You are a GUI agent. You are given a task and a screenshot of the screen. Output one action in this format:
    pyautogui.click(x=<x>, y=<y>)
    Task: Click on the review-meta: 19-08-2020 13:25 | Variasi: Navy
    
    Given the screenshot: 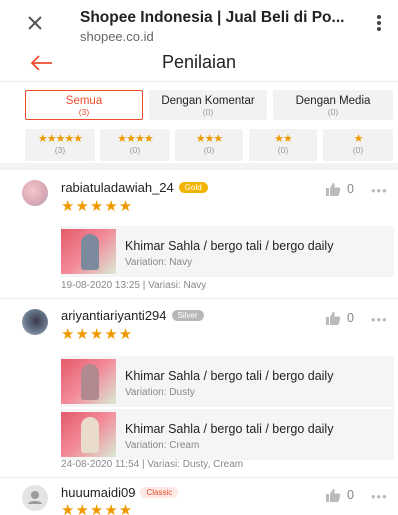 What is the action you would take?
    pyautogui.click(x=134, y=285)
    